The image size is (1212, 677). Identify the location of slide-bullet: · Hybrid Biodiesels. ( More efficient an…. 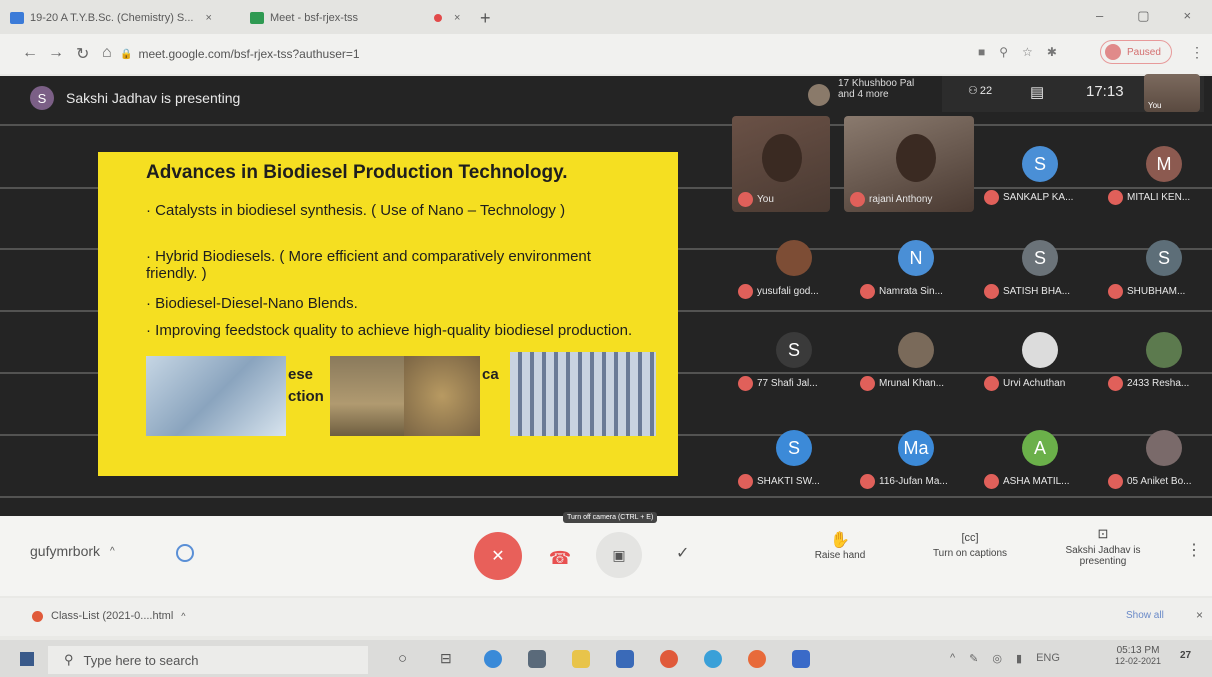
(368, 265).